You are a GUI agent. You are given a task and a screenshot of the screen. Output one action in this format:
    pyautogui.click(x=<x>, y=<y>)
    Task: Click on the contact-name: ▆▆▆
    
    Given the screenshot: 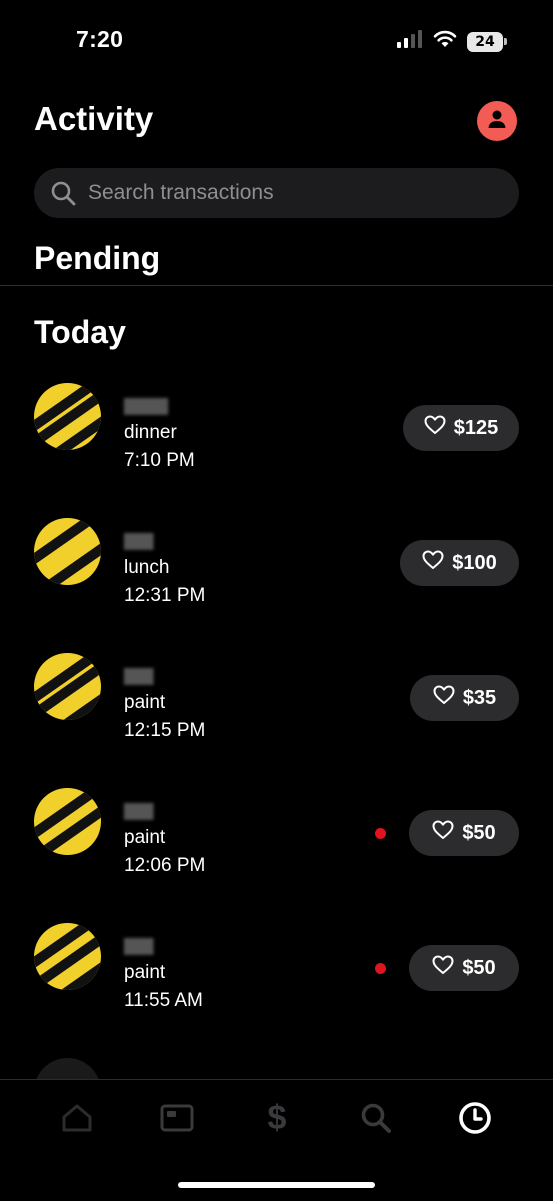 What is the action you would take?
    pyautogui.click(x=146, y=404)
    